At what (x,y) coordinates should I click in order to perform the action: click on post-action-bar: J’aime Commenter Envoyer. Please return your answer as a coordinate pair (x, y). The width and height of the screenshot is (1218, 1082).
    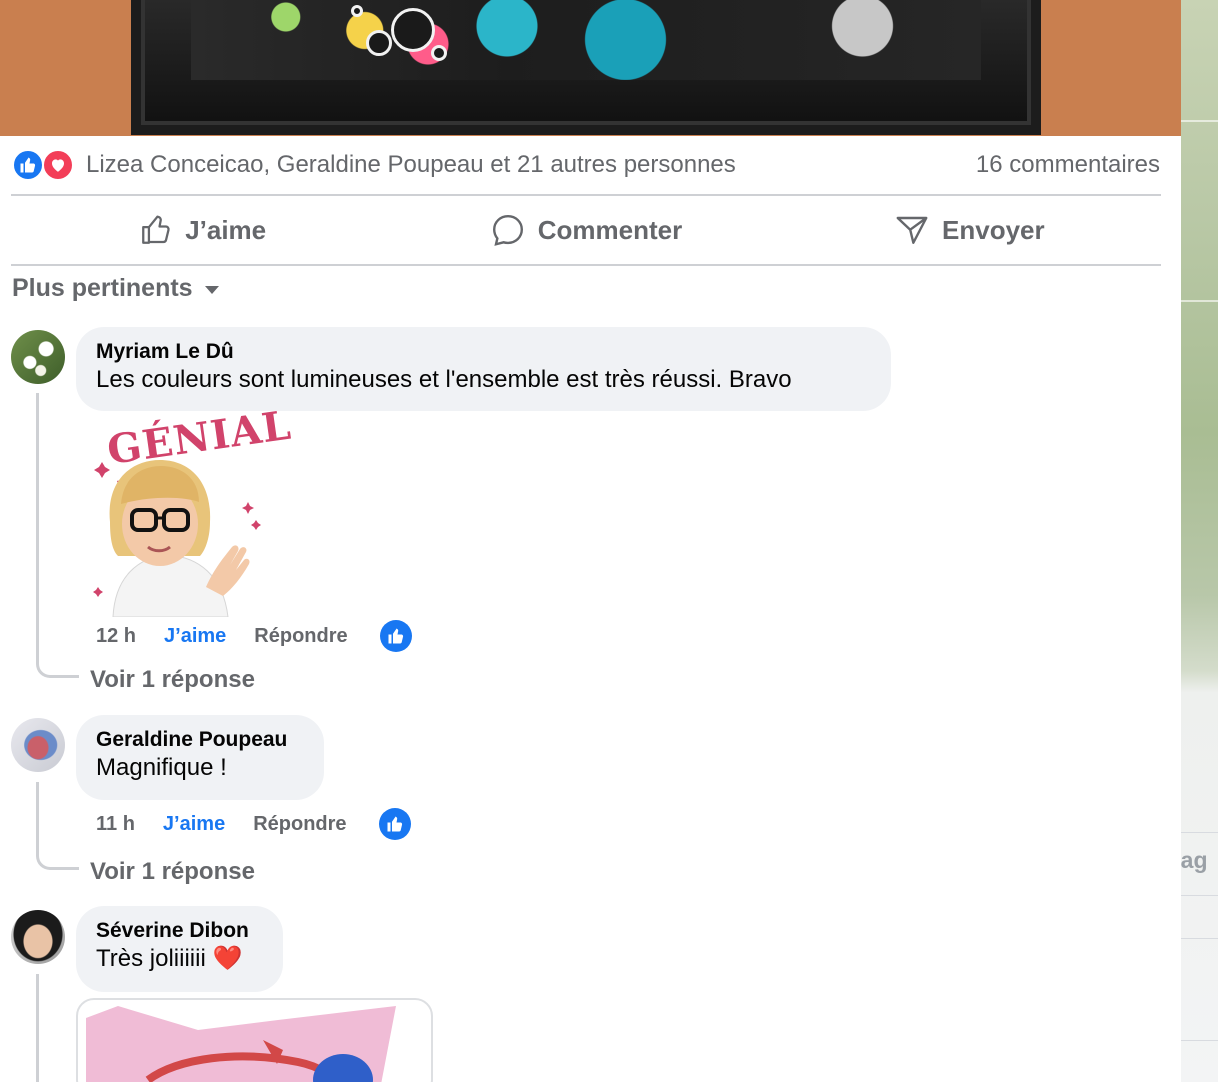
    Looking at the image, I should click on (586, 230).